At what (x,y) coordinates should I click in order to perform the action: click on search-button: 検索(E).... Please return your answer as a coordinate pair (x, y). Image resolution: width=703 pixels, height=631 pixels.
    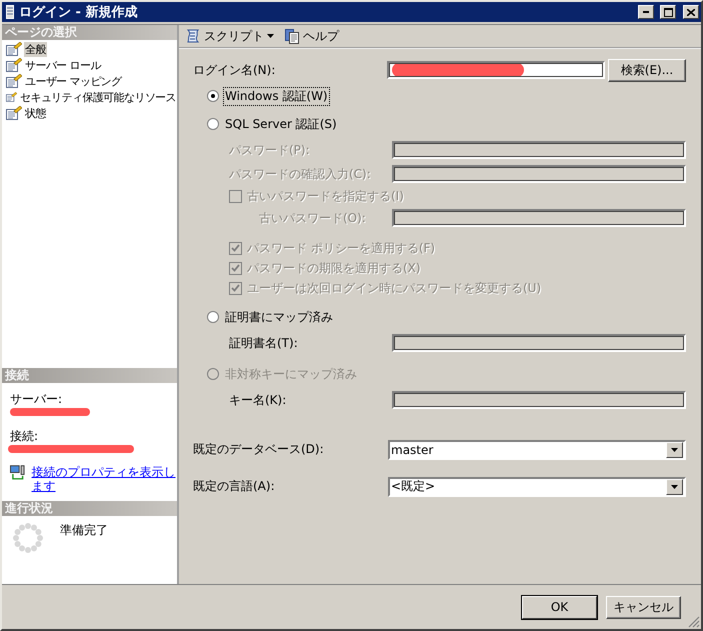
    Looking at the image, I should click on (647, 70).